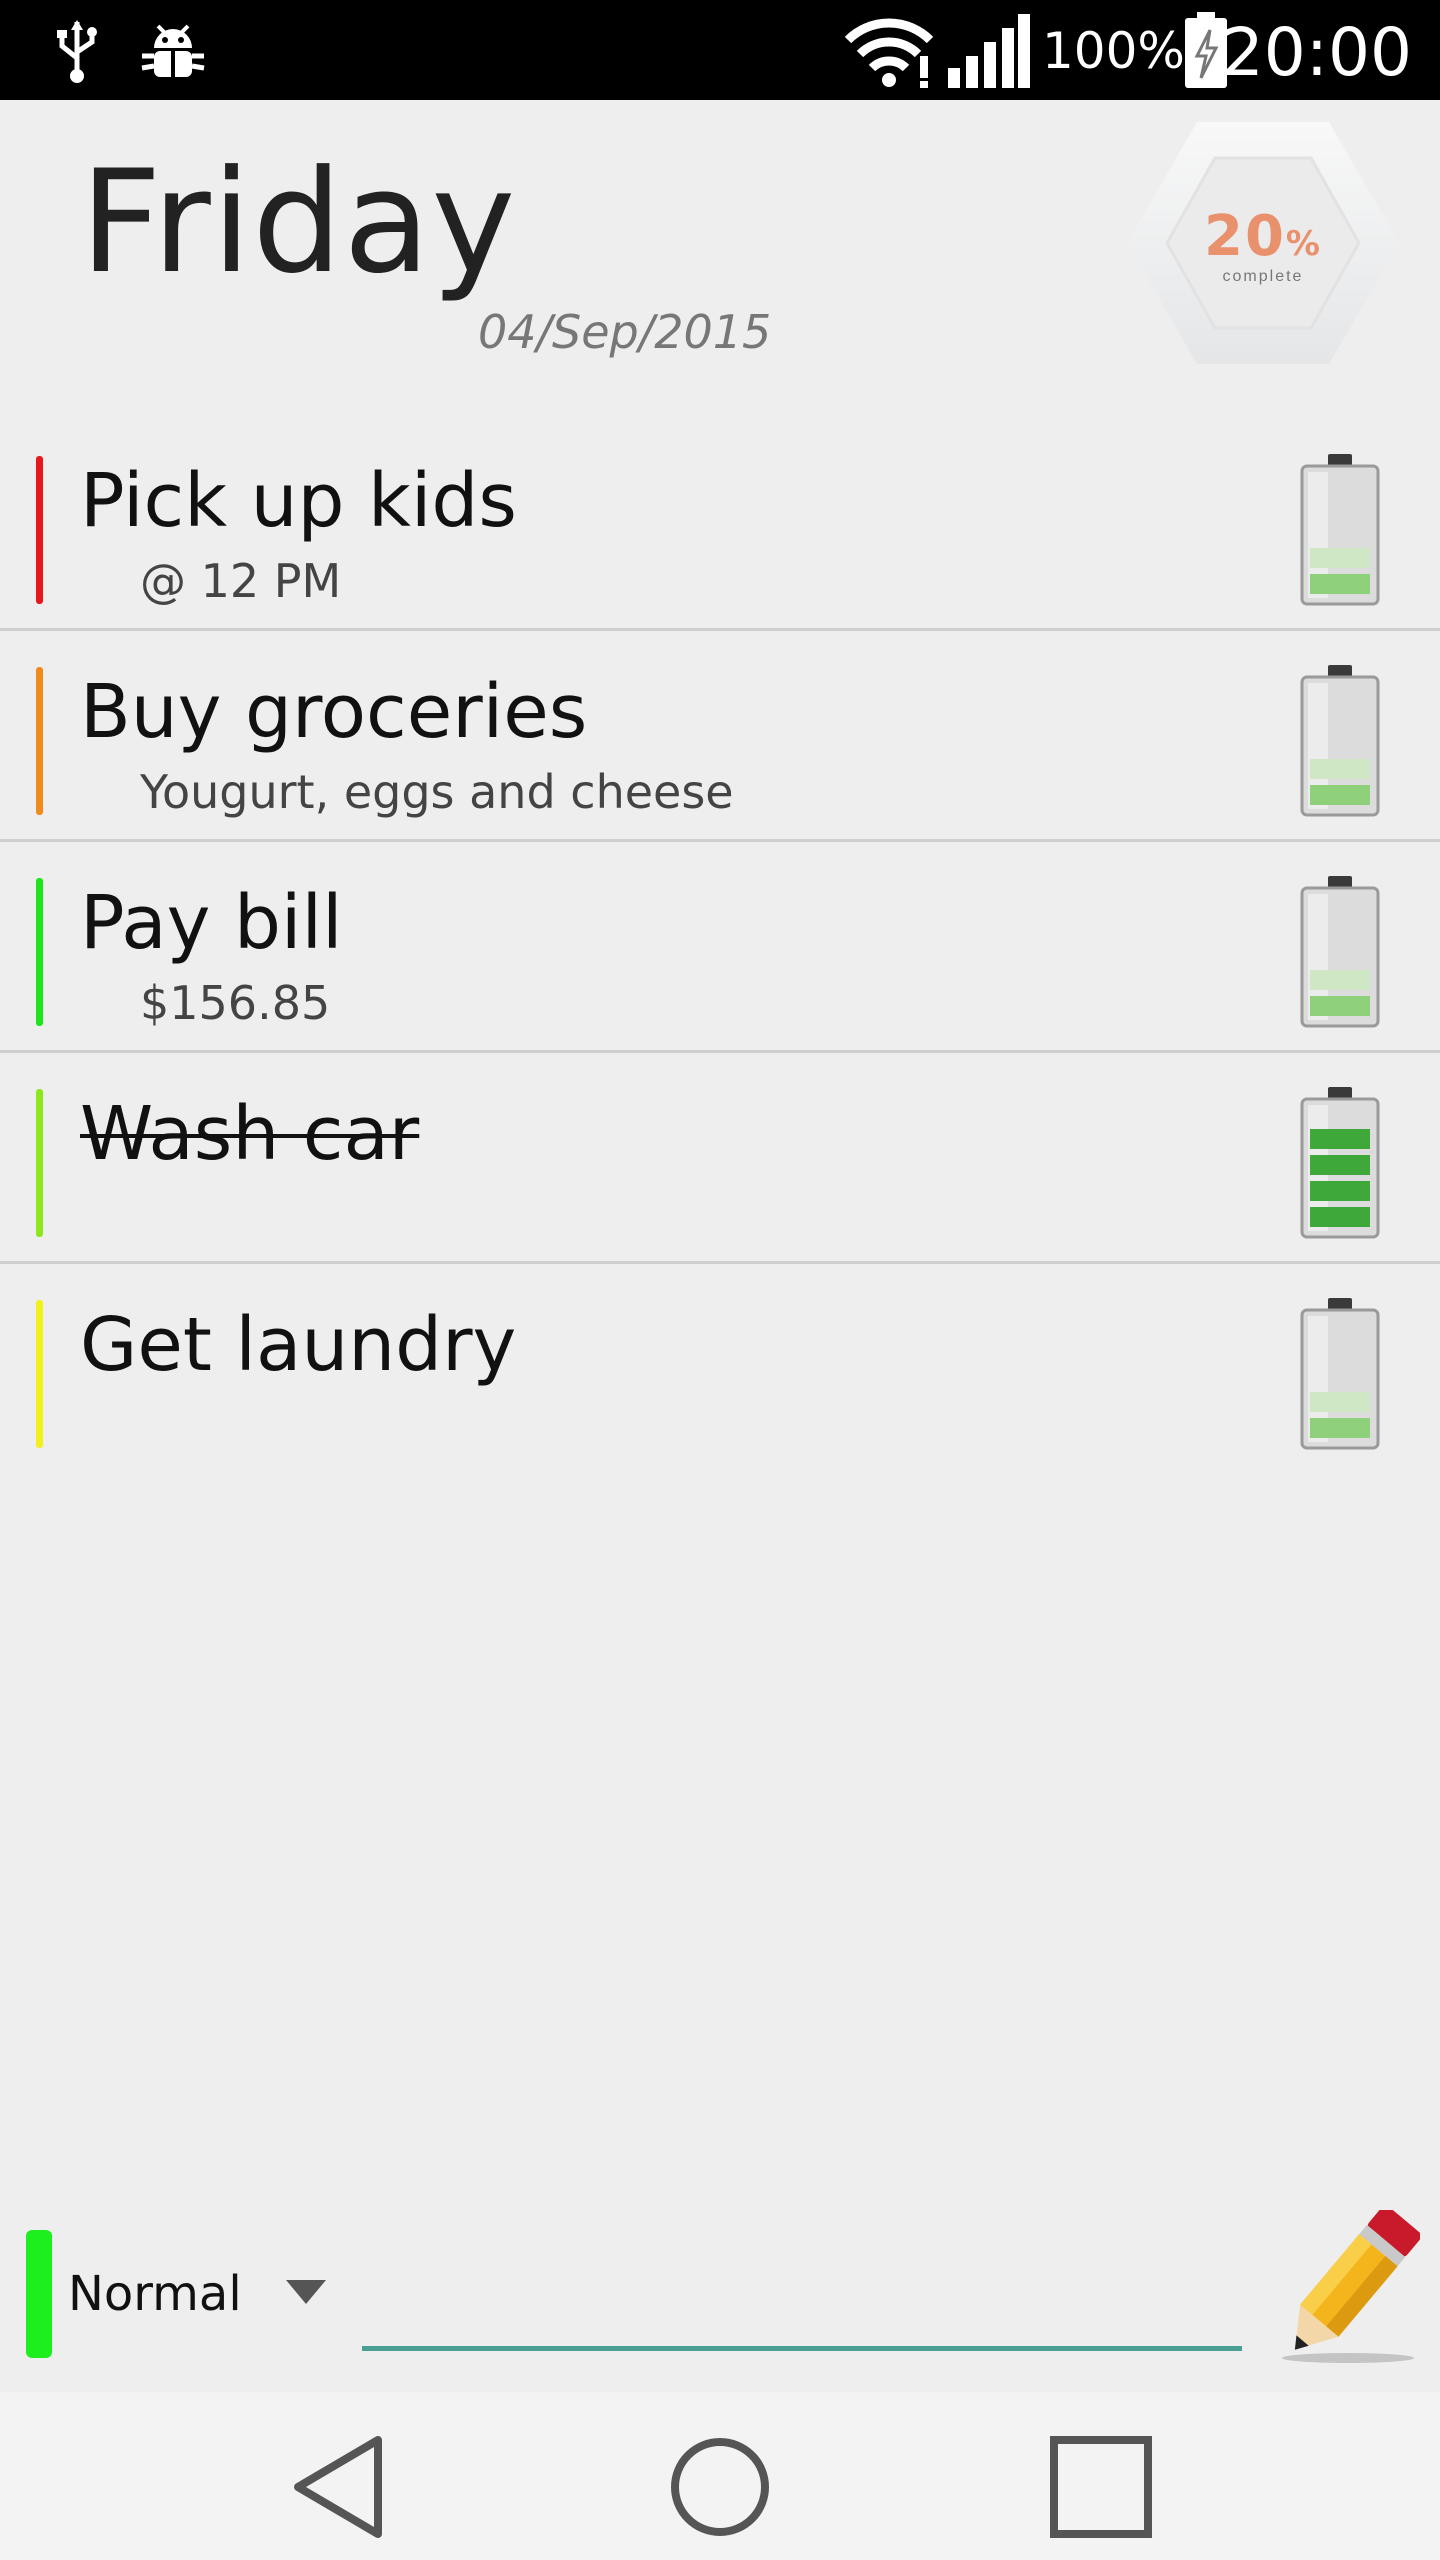  Describe the element at coordinates (155, 2294) in the screenshot. I see `priority-select: Normal` at that location.